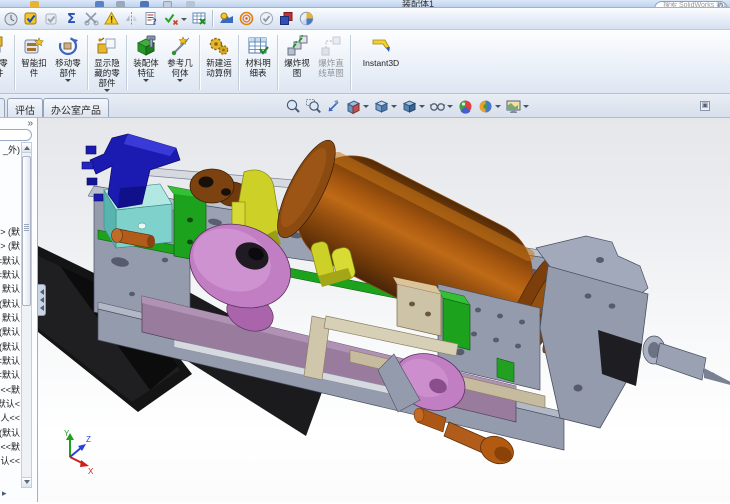 This screenshot has width=730, height=504. I want to click on document-title: 装配体1, so click(418, 4).